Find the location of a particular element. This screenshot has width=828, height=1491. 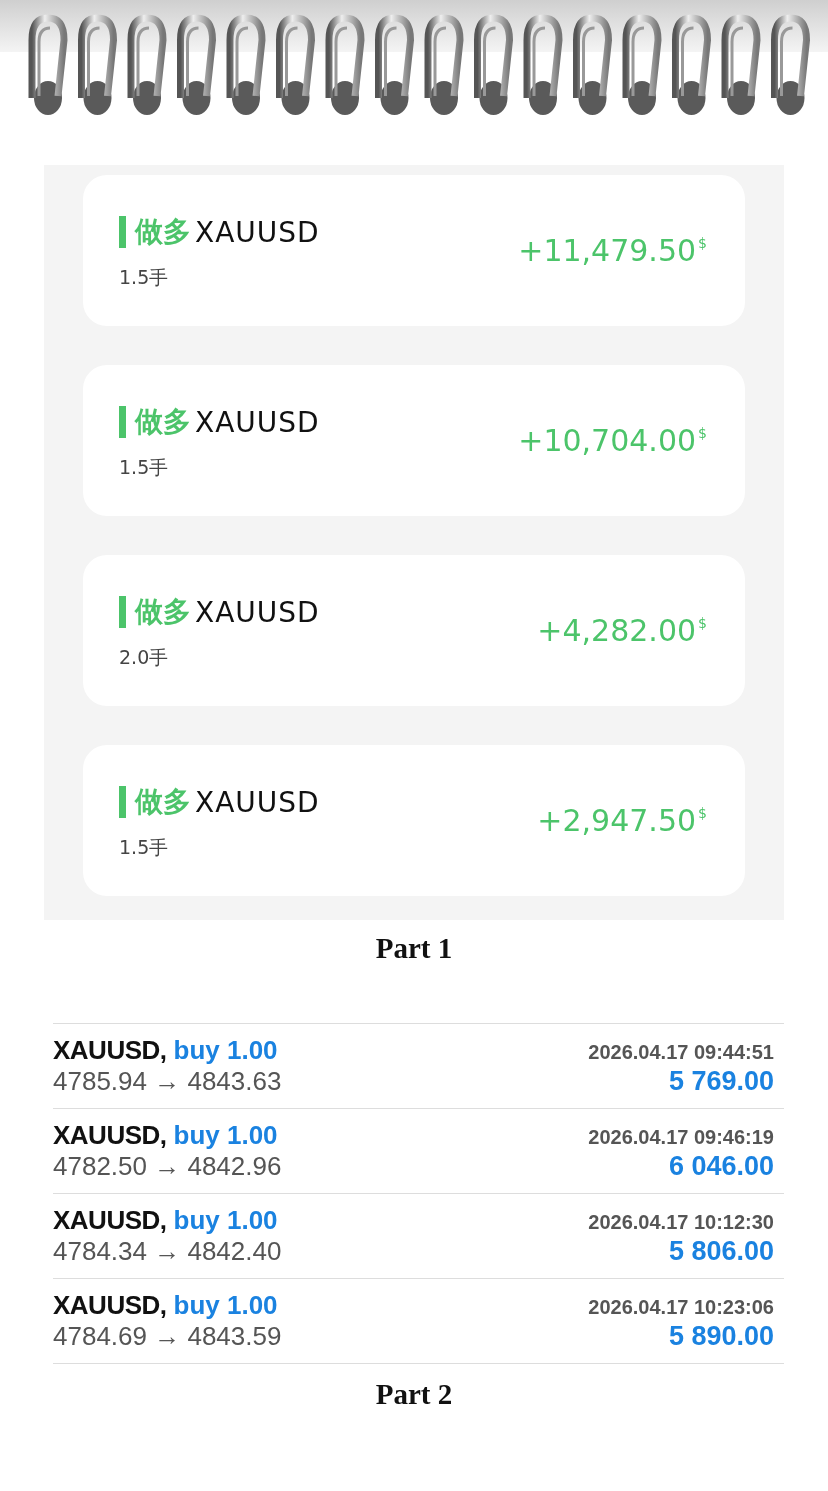

price-range: 4784.69 → 4843.59 is located at coordinates (167, 1336).